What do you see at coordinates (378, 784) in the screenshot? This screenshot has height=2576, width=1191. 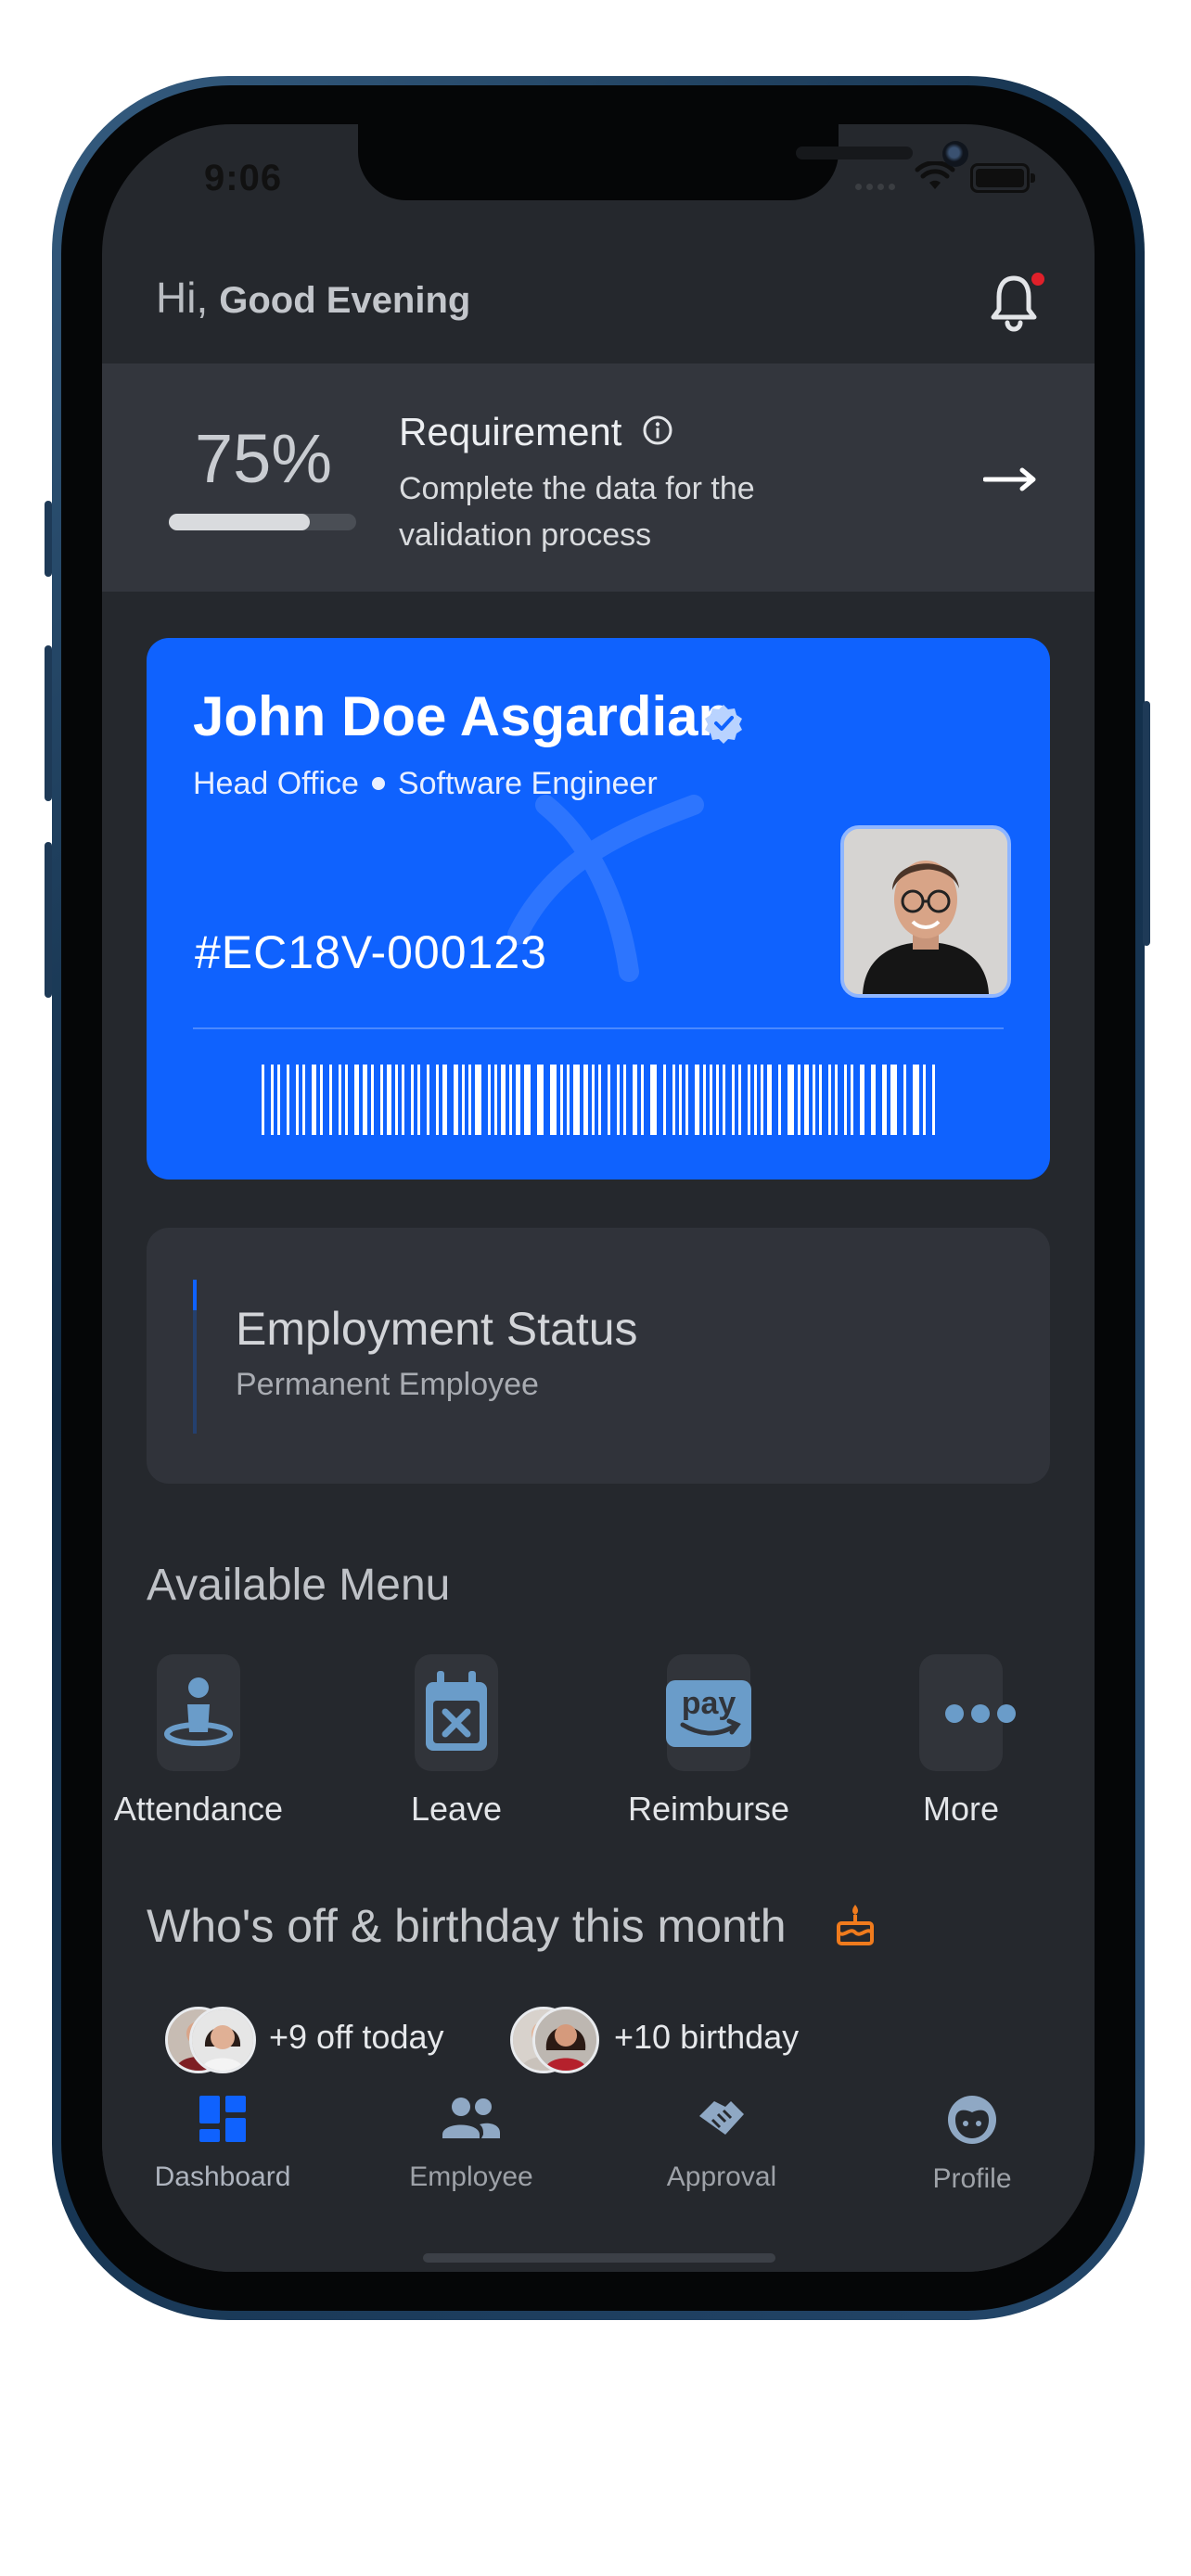 I see `separator-dot` at bounding box center [378, 784].